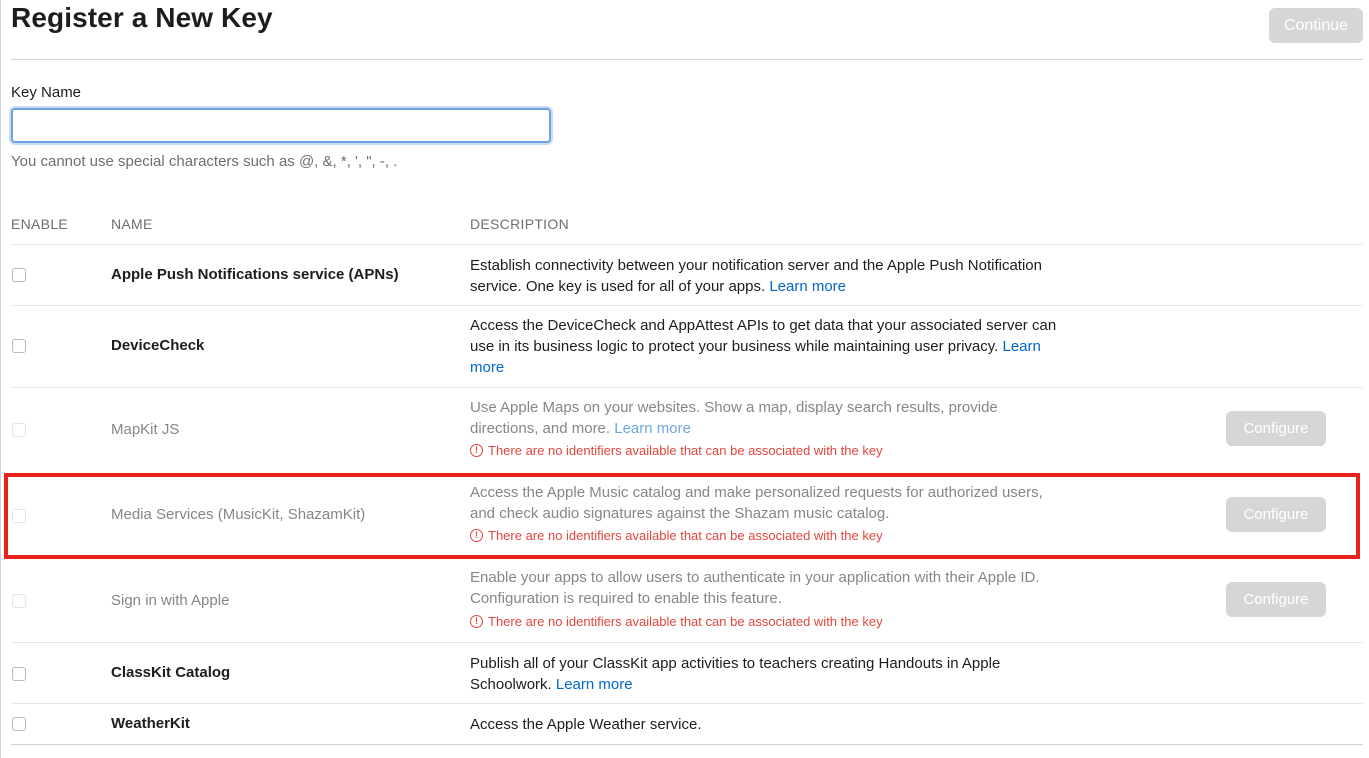 The image size is (1369, 758). What do you see at coordinates (46, 92) in the screenshot?
I see `key-name-label: Key Name` at bounding box center [46, 92].